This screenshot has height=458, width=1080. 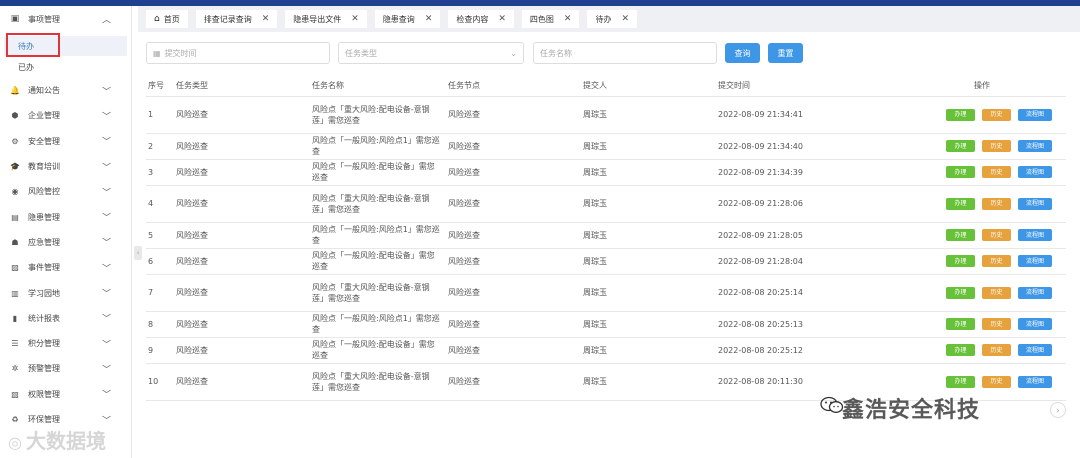 I want to click on sidebar-item-label: 教育培训, so click(x=44, y=167).